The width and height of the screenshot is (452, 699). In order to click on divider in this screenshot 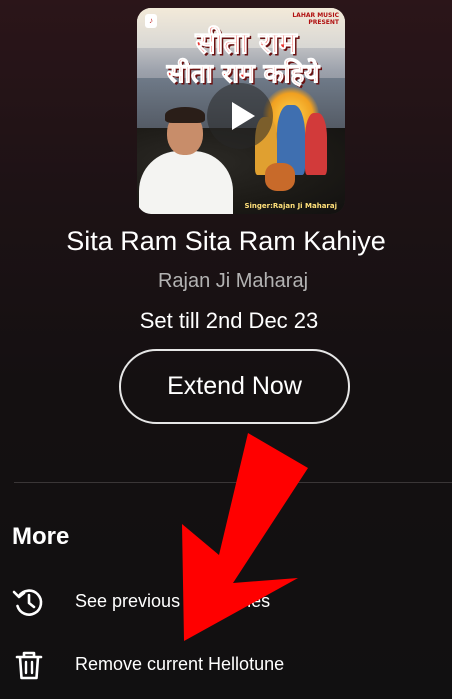, I will do `click(233, 482)`.